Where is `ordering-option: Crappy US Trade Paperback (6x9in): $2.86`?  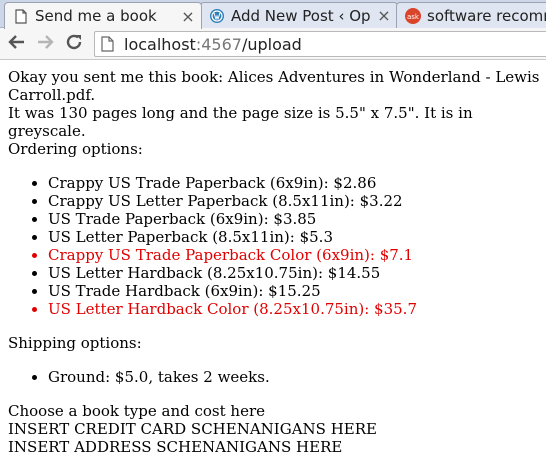 ordering-option: Crappy US Trade Paperback (6x9in): $2.86 is located at coordinates (296, 183).